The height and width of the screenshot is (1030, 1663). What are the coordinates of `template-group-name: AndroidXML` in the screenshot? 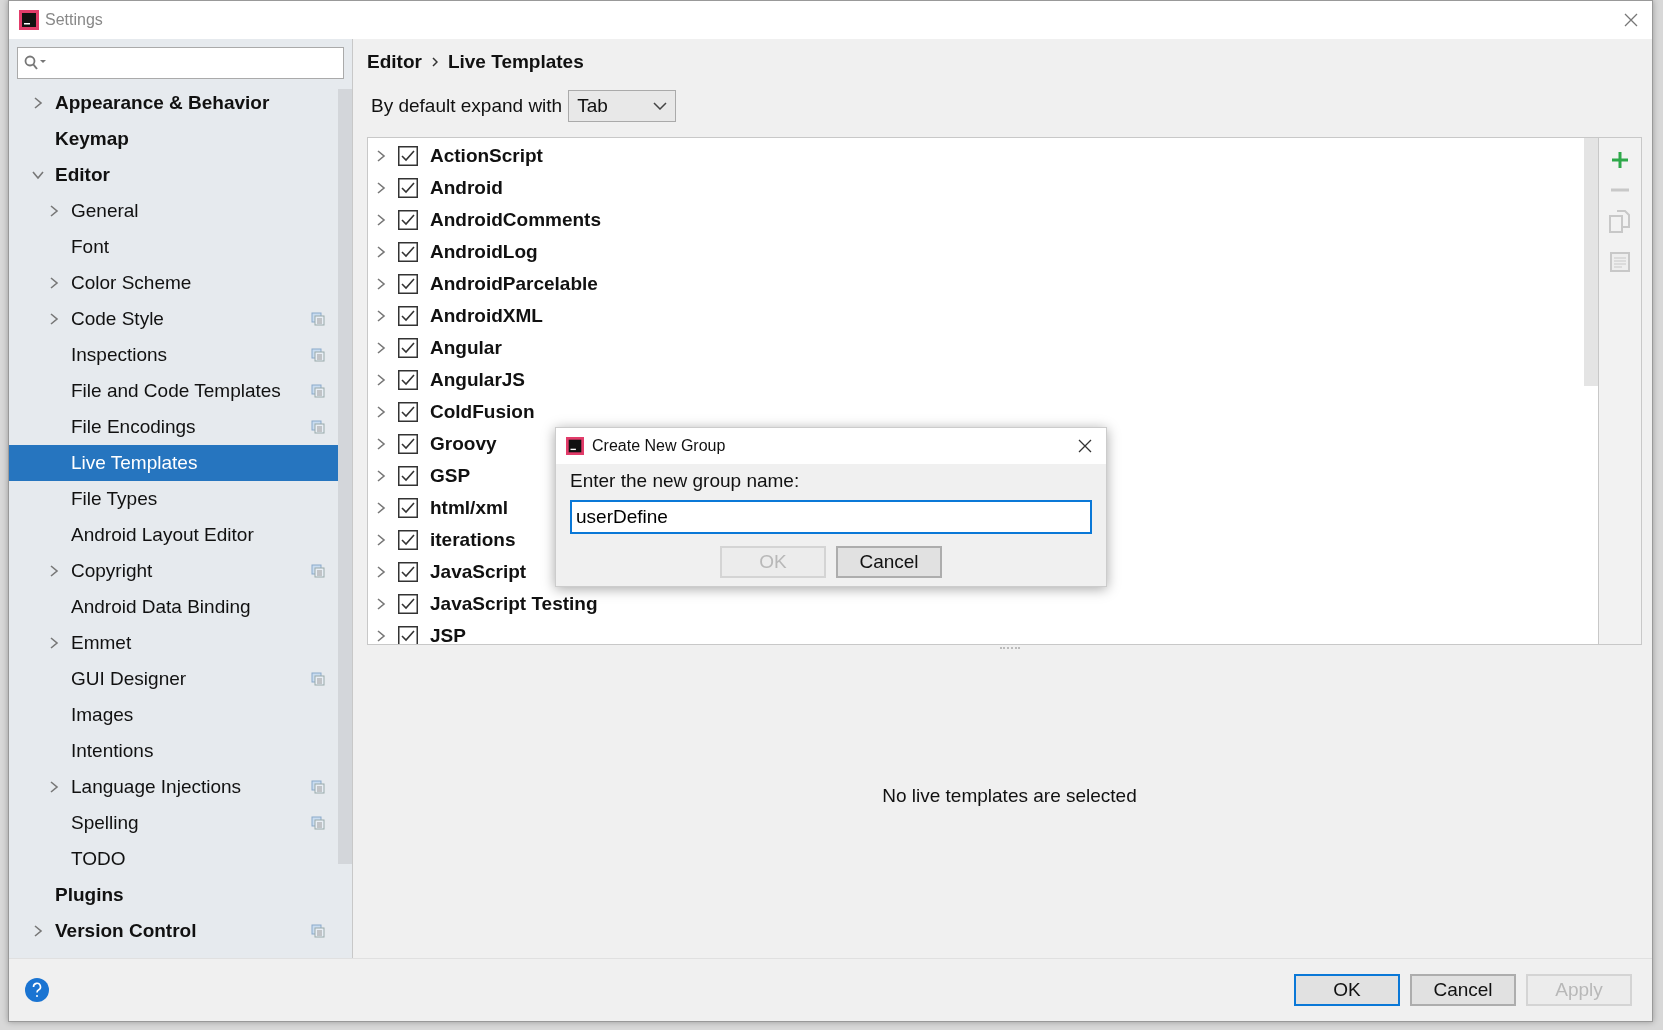 It's located at (486, 316).